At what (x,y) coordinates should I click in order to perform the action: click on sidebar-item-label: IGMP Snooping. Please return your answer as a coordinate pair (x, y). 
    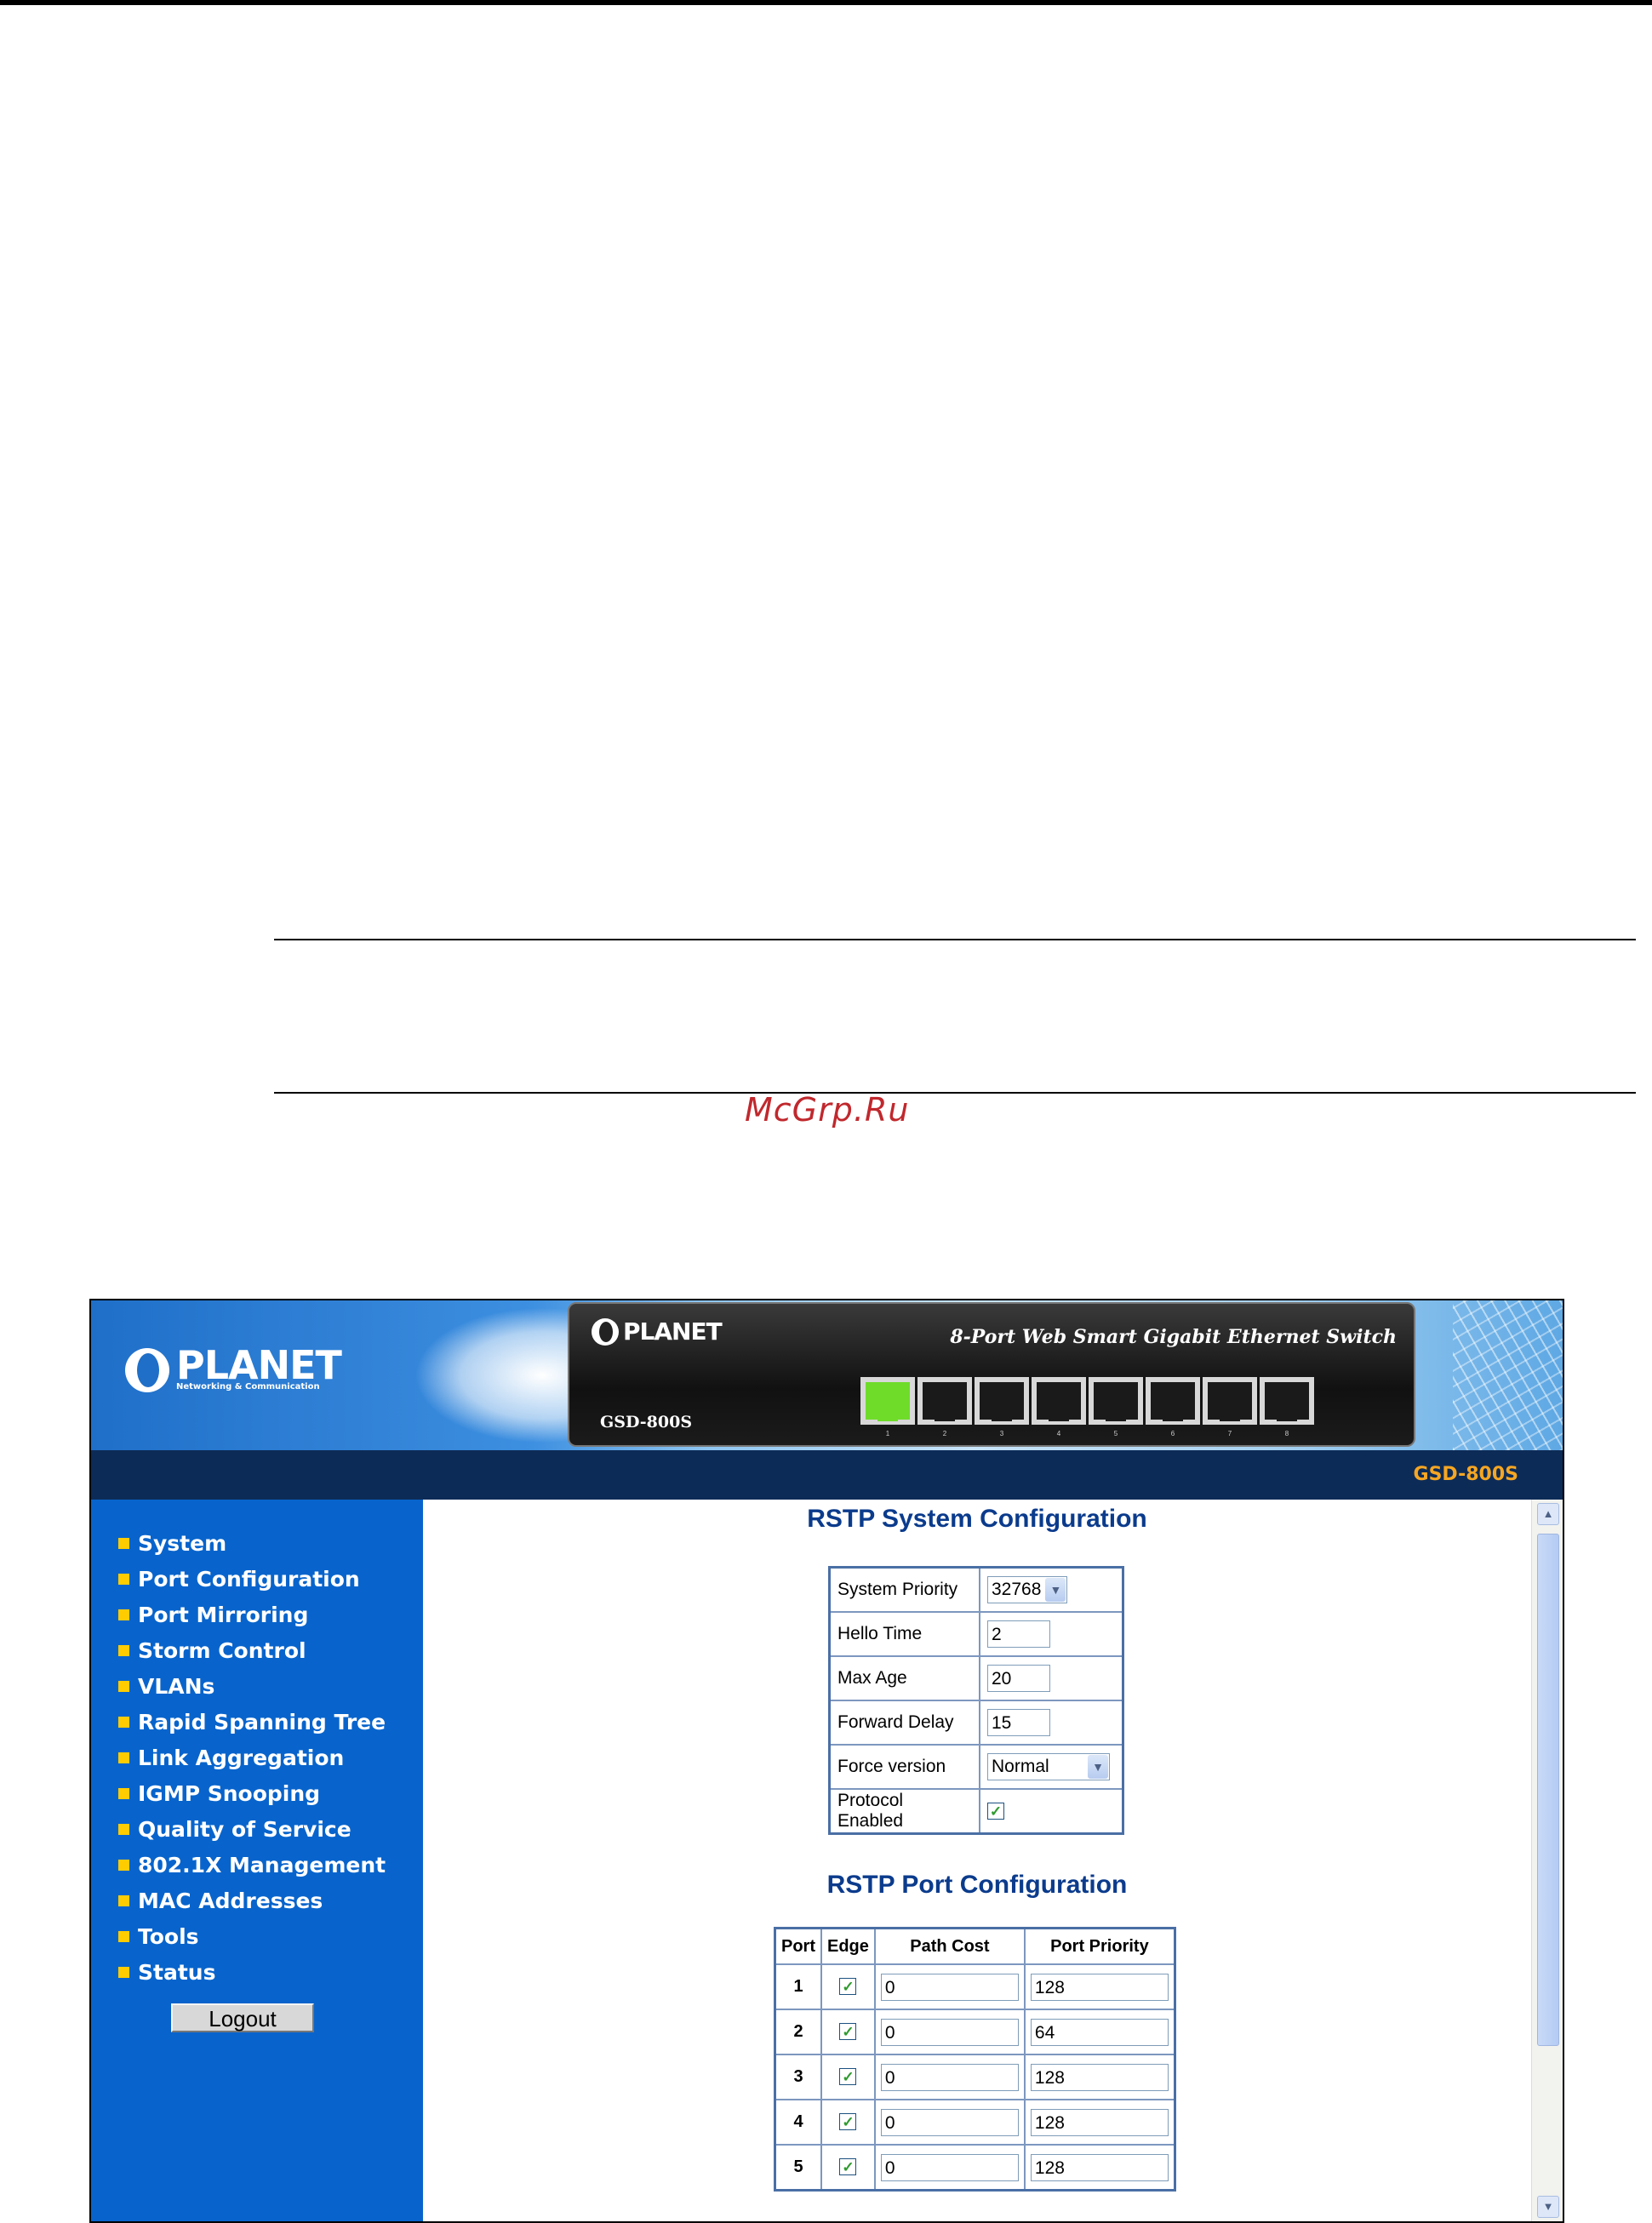
    Looking at the image, I should click on (229, 1793).